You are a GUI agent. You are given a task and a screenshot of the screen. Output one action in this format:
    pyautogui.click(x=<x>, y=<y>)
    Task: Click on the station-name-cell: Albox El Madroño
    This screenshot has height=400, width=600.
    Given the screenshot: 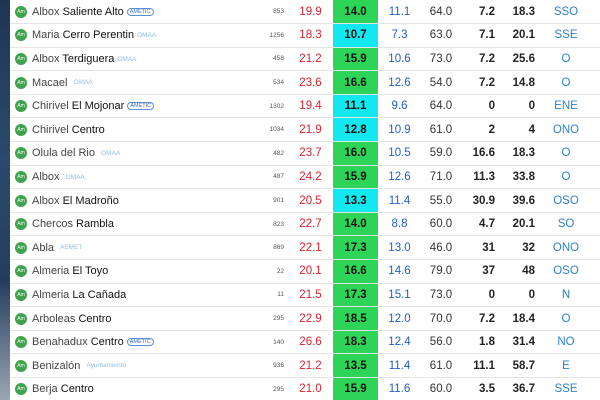 What is the action you would take?
    pyautogui.click(x=146, y=200)
    